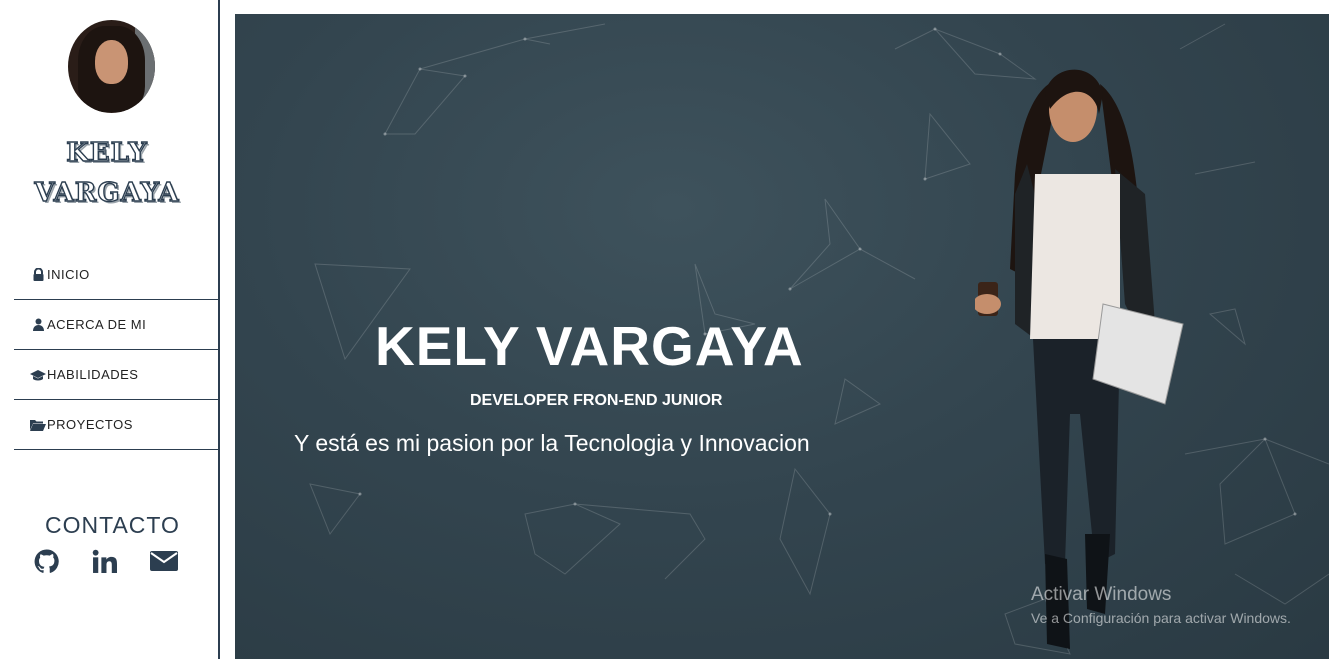 This screenshot has width=1331, height=659. I want to click on brand-last-name: VARGAYA, so click(107, 192).